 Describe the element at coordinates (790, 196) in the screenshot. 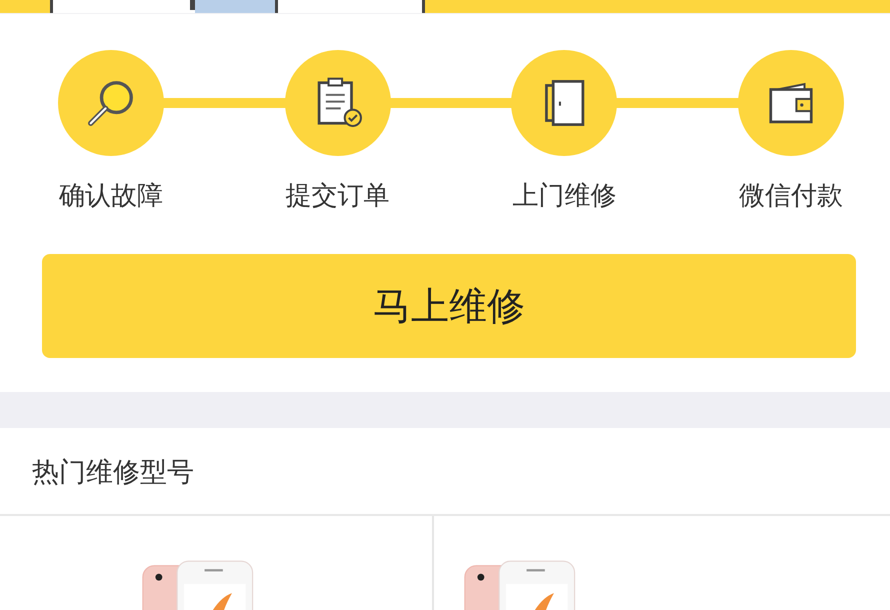

I see `step-label: 微信付款` at that location.